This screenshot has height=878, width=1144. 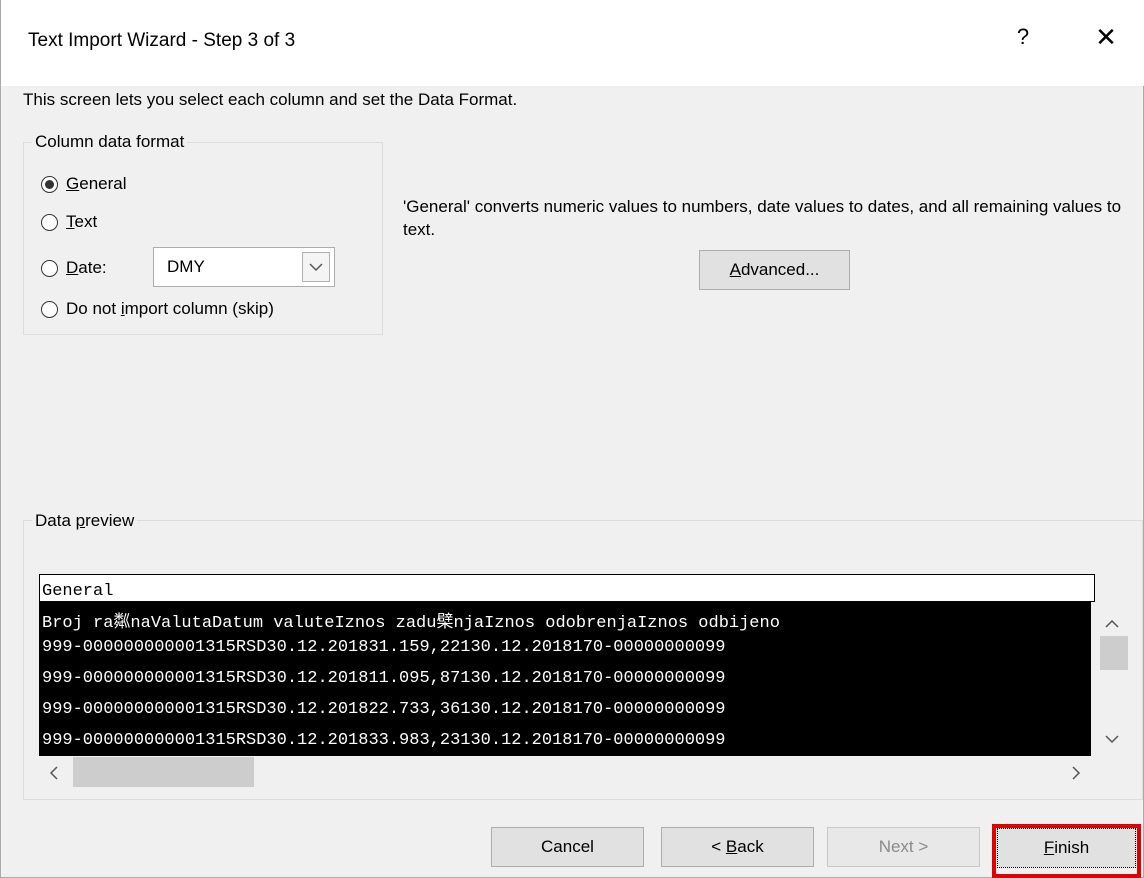 I want to click on help-button: ?, so click(x=1023, y=37).